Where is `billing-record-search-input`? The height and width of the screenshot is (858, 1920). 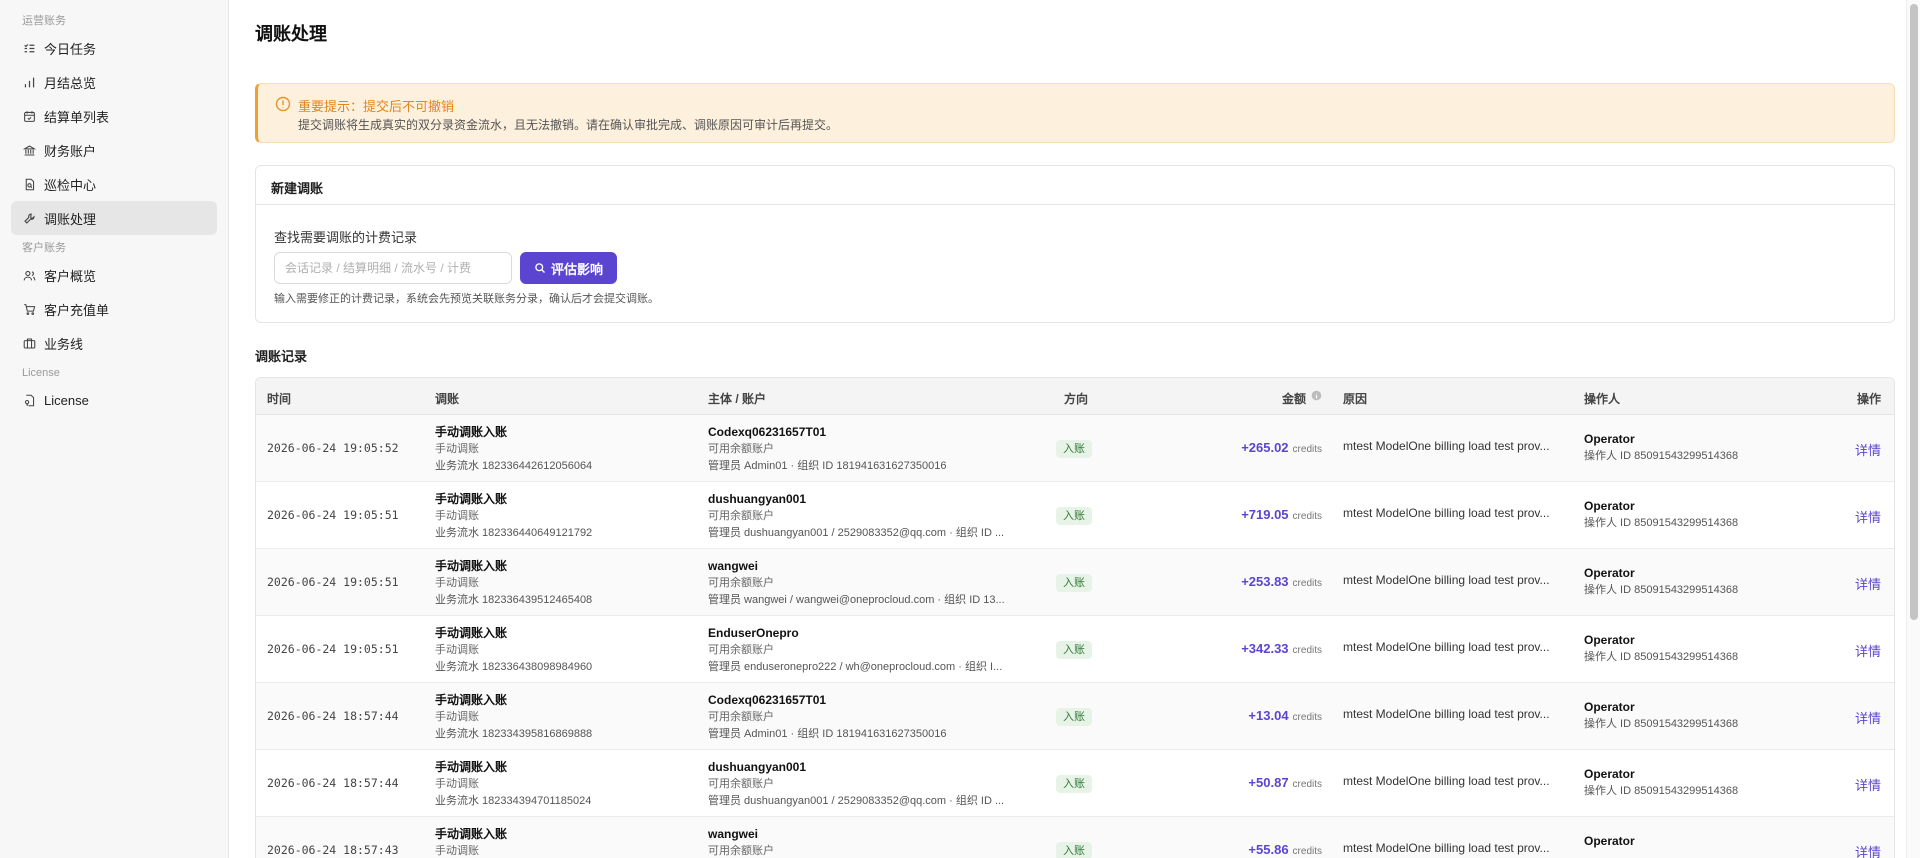 billing-record-search-input is located at coordinates (393, 268).